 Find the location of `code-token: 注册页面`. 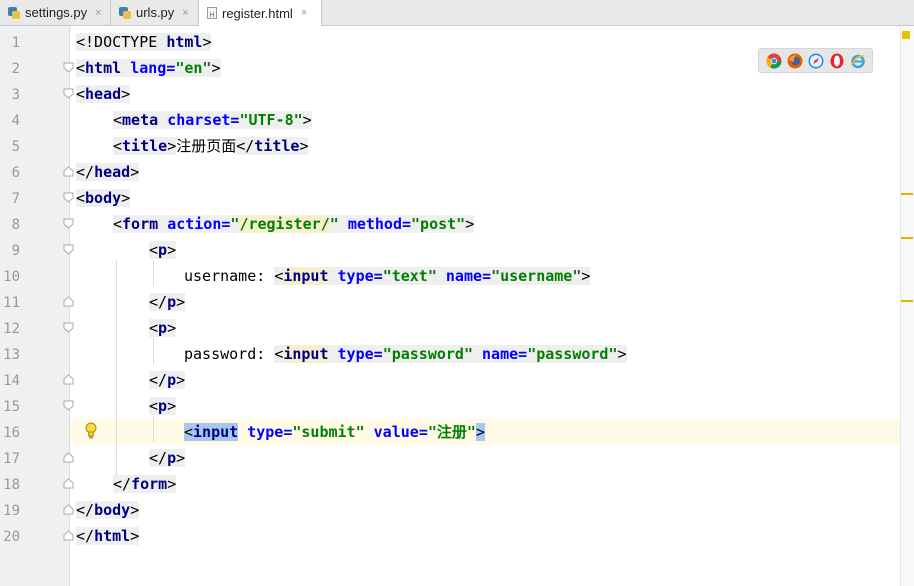

code-token: 注册页面 is located at coordinates (206, 146).